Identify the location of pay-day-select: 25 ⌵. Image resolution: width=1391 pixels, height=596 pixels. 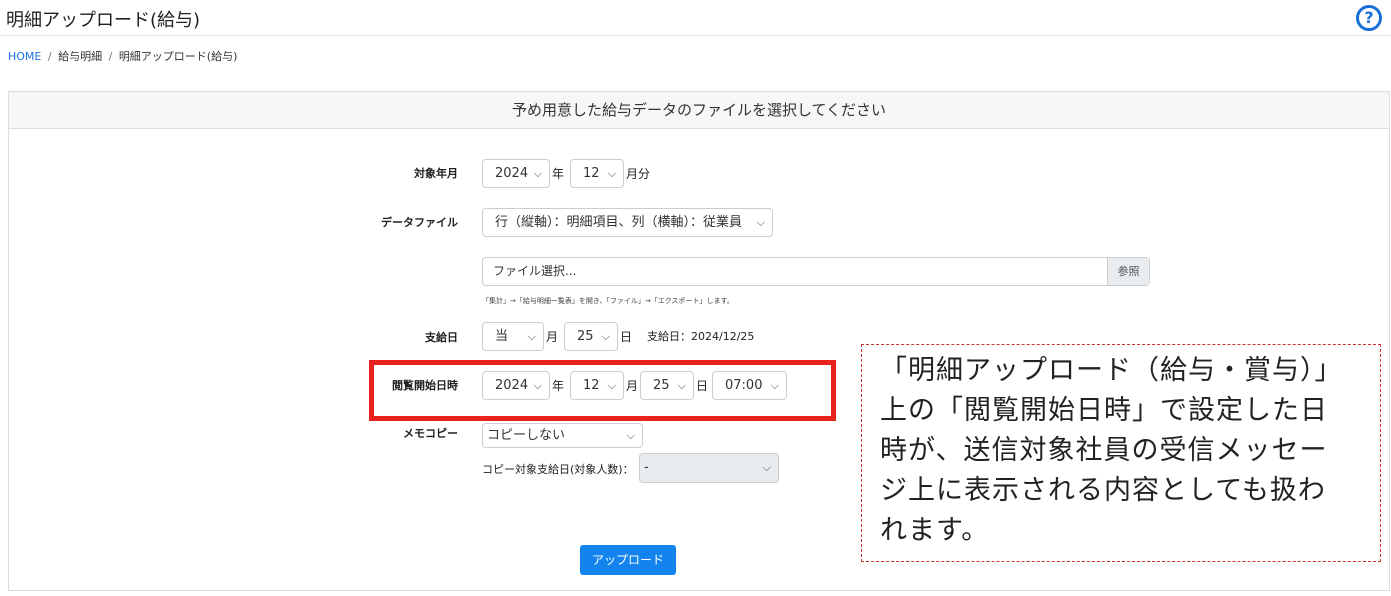
(591, 336).